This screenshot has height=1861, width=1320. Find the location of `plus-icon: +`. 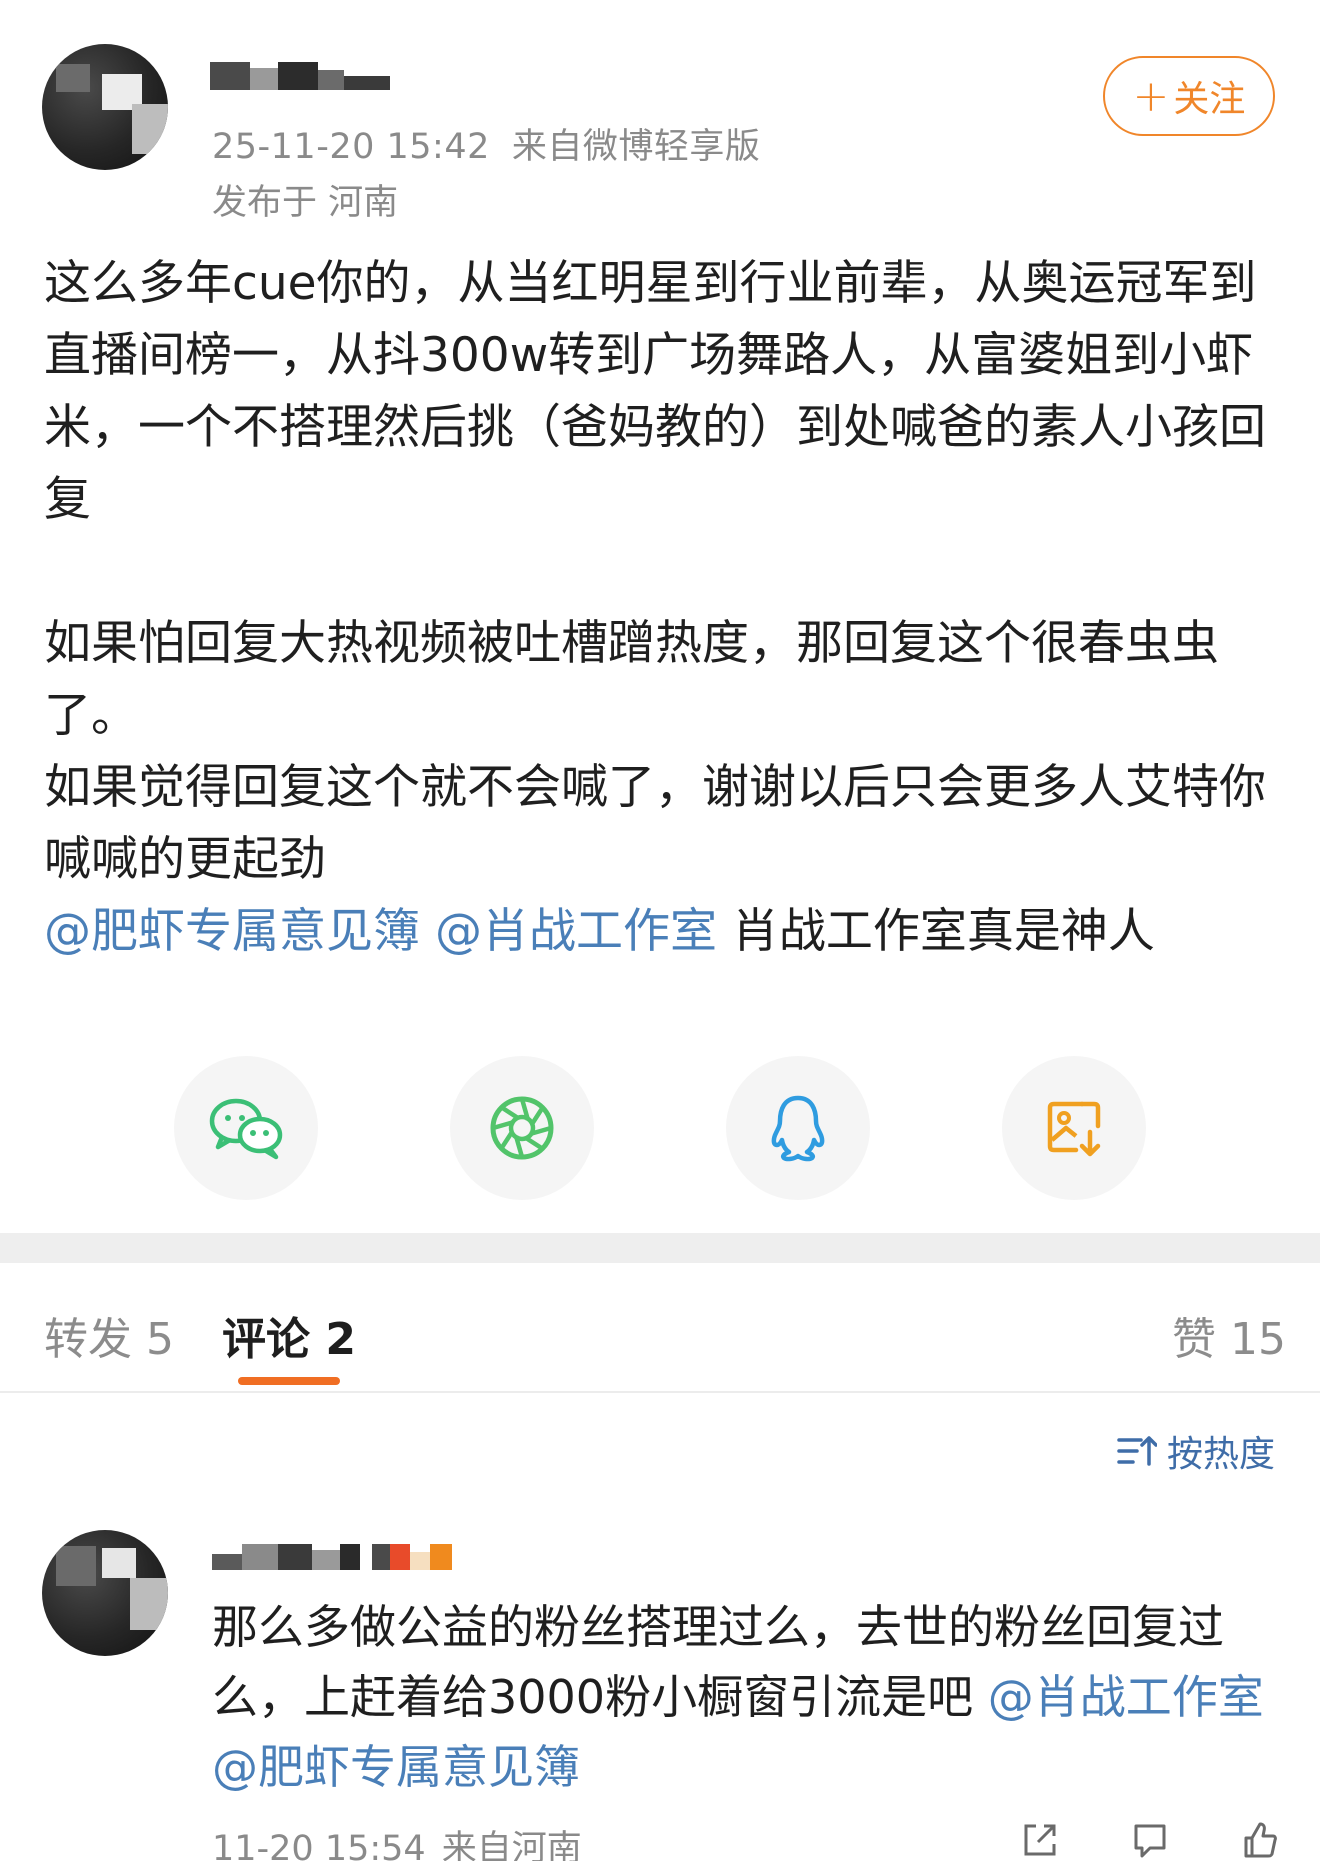

plus-icon: + is located at coordinates (1151, 96).